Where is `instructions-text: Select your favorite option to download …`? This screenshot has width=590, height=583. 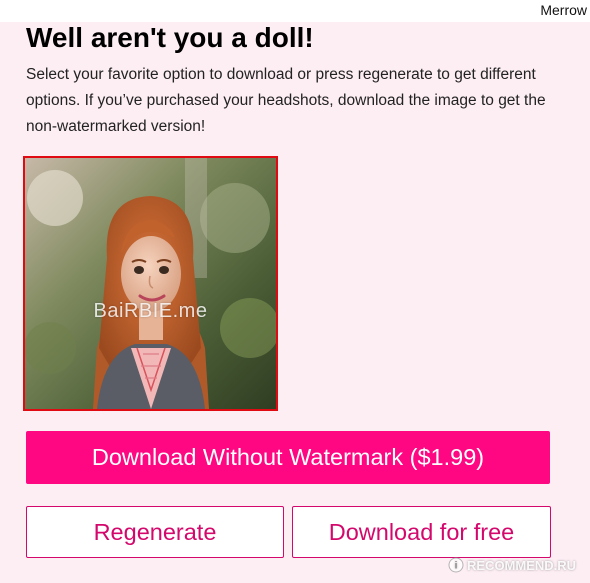 instructions-text: Select your favorite option to download … is located at coordinates (286, 100).